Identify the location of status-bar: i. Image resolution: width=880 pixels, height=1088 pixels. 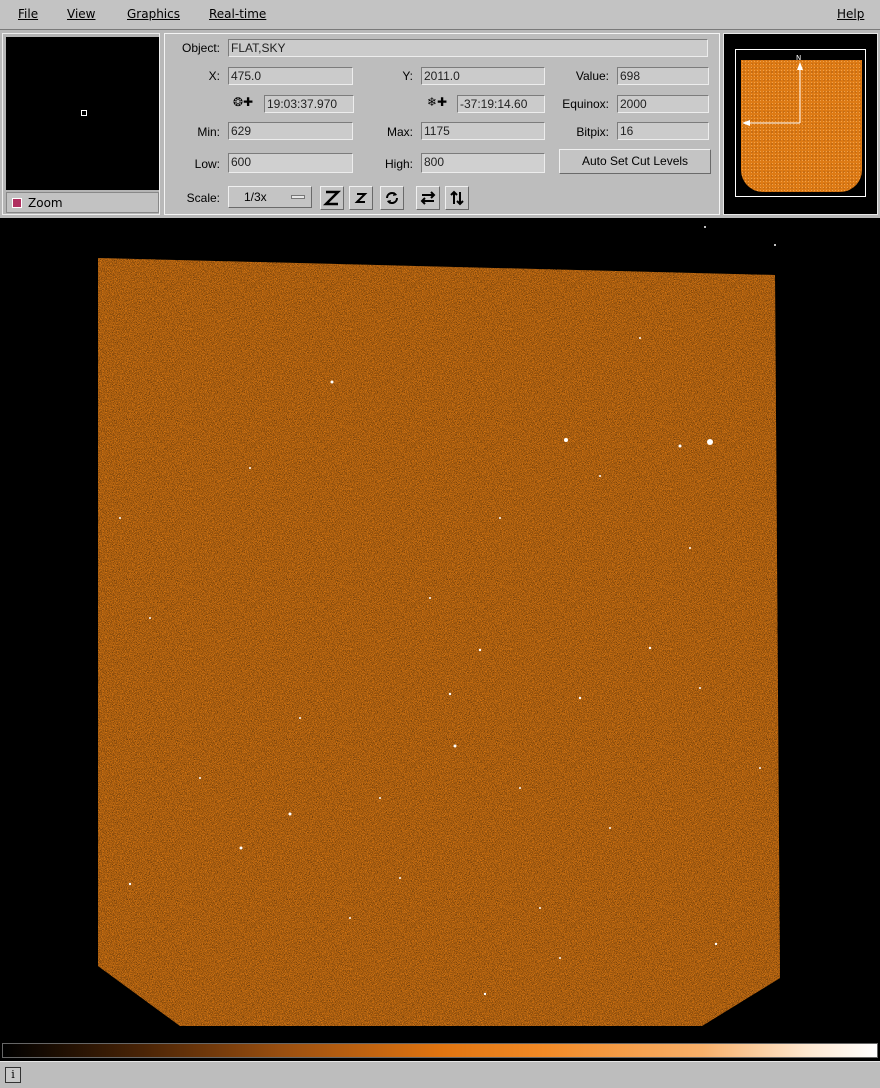
(440, 1074).